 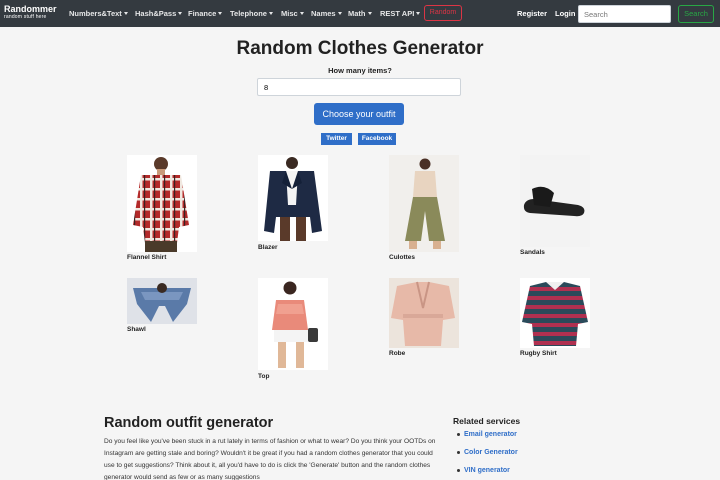 I want to click on shawl-image, so click(x=162, y=301).